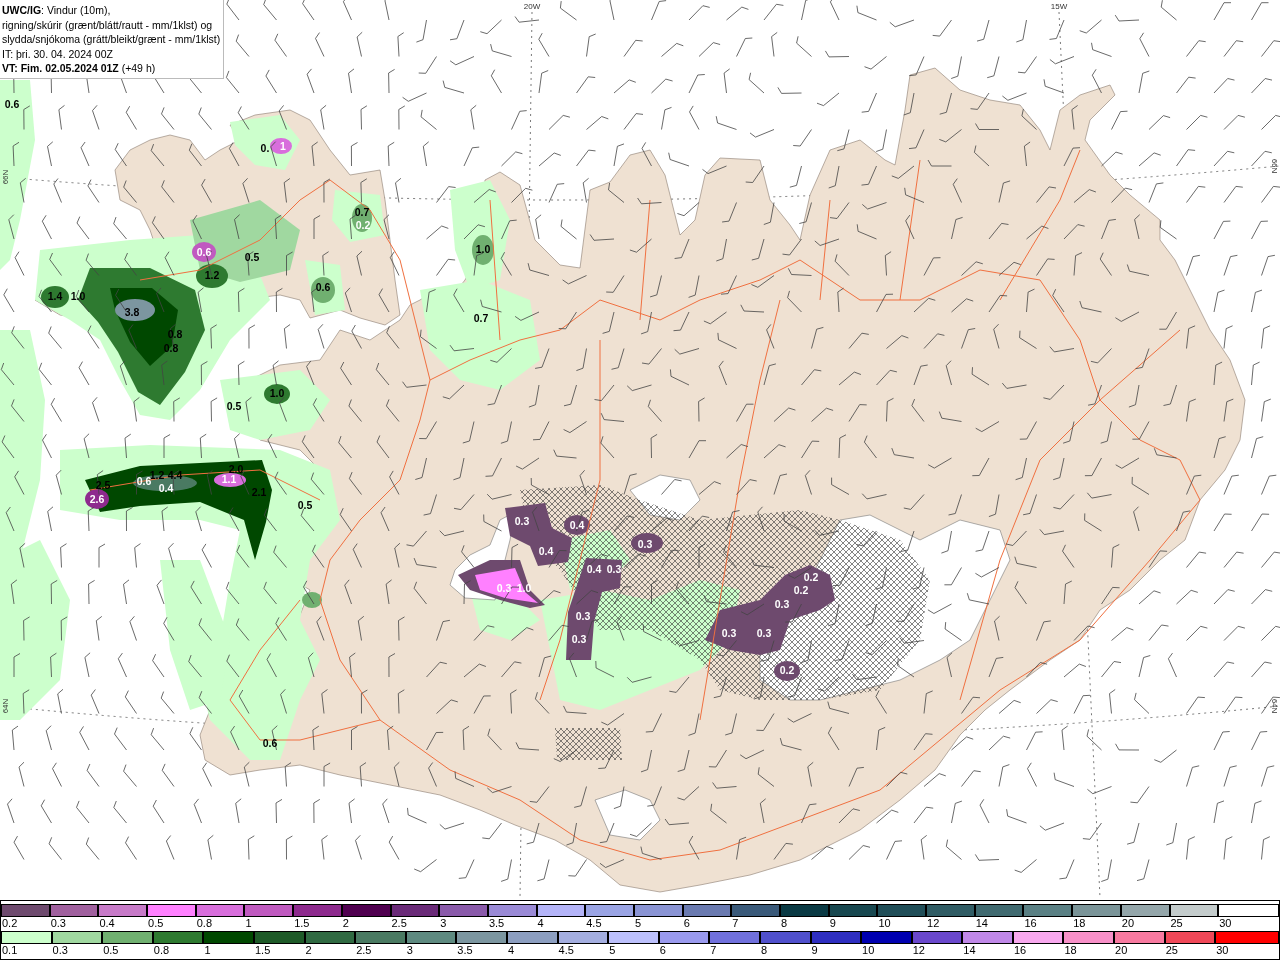 This screenshot has height=960, width=1280. I want to click on longitude-label: 15W, so click(1059, 7).